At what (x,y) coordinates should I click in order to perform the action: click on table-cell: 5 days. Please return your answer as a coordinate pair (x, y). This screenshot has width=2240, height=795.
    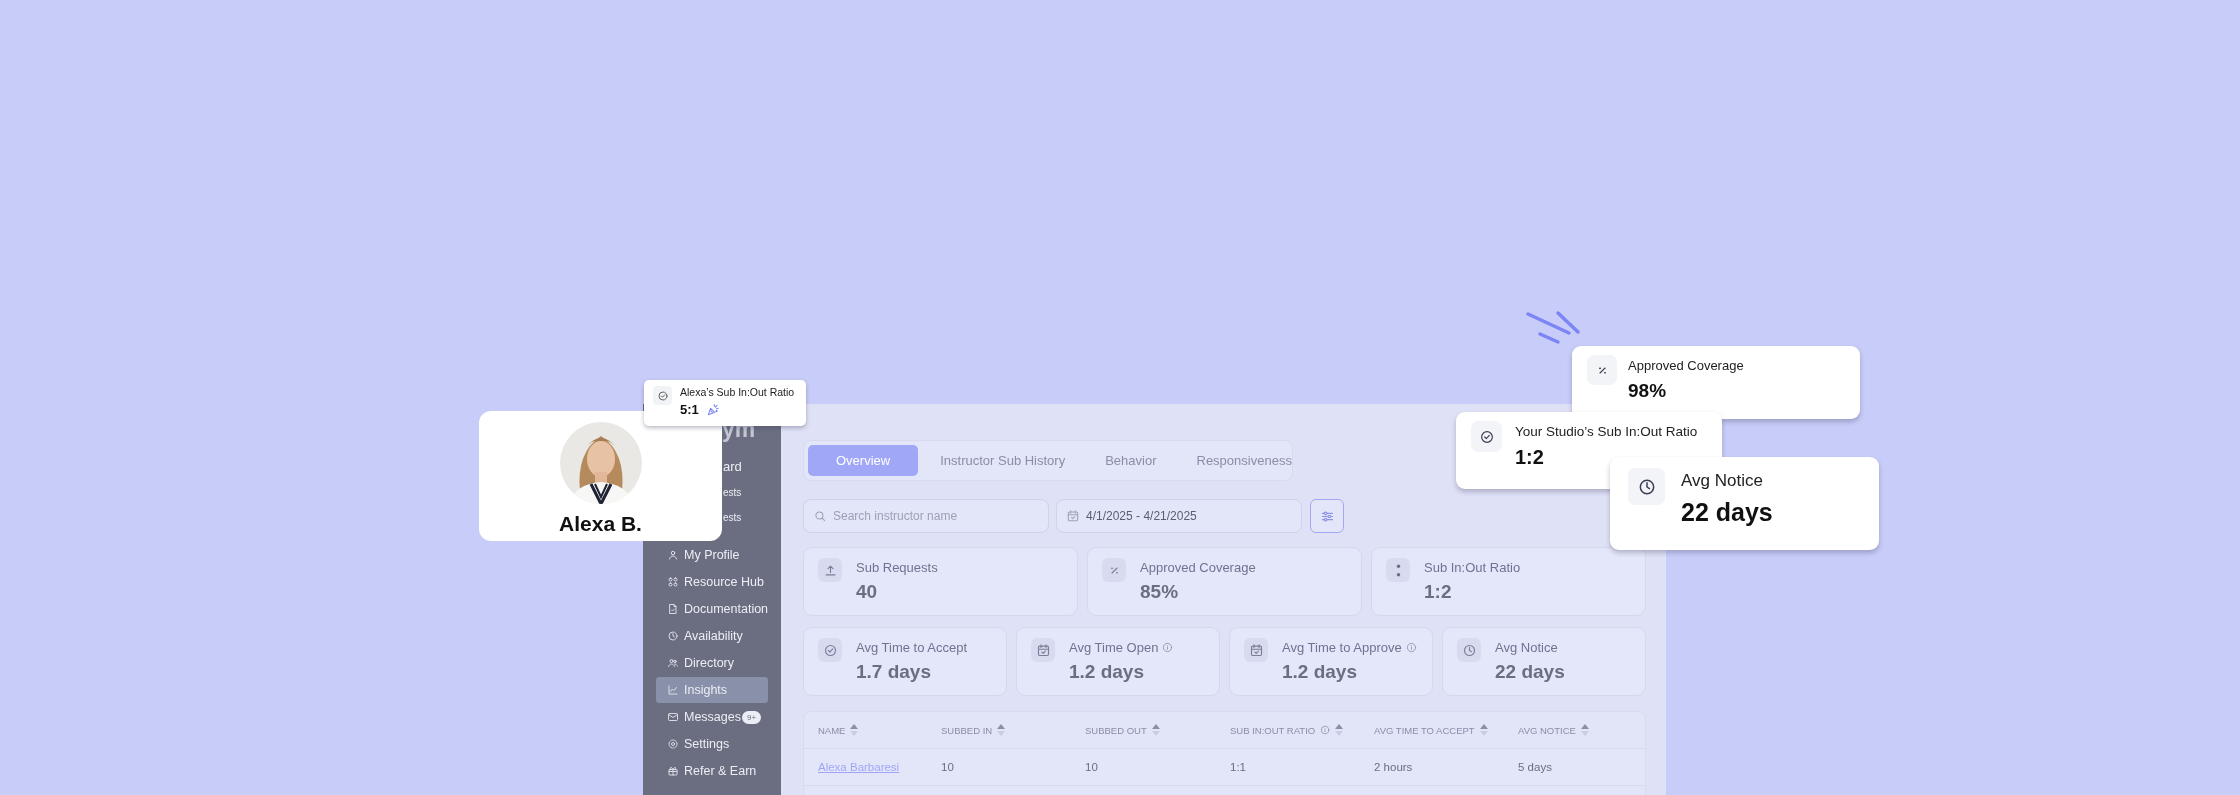
    Looking at the image, I should click on (1535, 767).